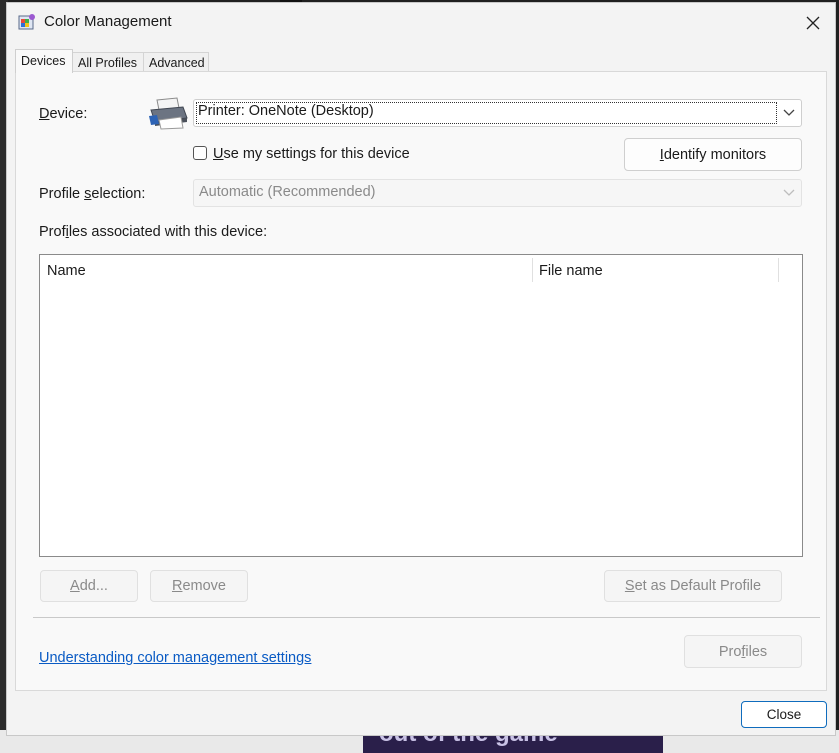 Image resolution: width=839 pixels, height=753 pixels. I want to click on device-select: Printer: OneNote (Desktop), so click(497, 113).